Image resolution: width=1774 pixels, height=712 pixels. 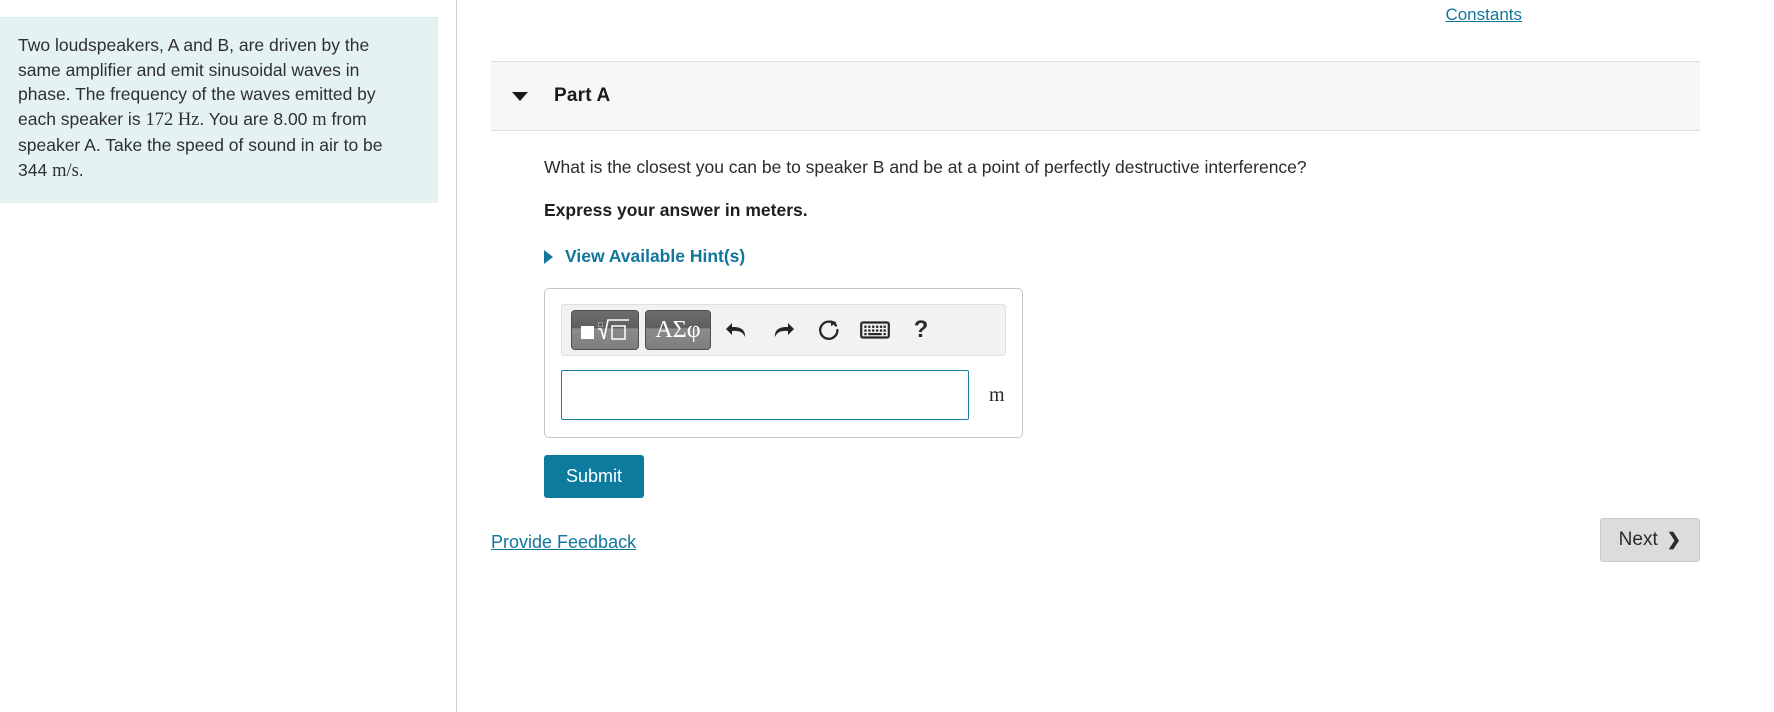 What do you see at coordinates (783, 363) in the screenshot?
I see `answer-entry-card: □ ΑΣφ ? m` at bounding box center [783, 363].